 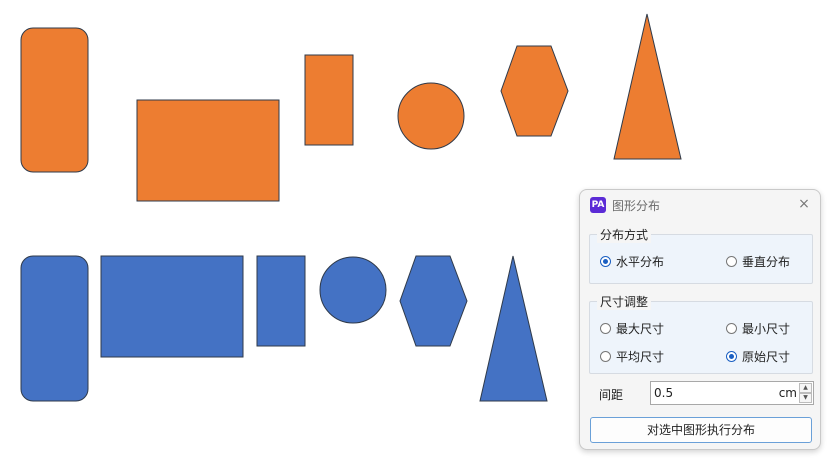 I want to click on radio-max-size-label: 最大尺寸, so click(x=640, y=329).